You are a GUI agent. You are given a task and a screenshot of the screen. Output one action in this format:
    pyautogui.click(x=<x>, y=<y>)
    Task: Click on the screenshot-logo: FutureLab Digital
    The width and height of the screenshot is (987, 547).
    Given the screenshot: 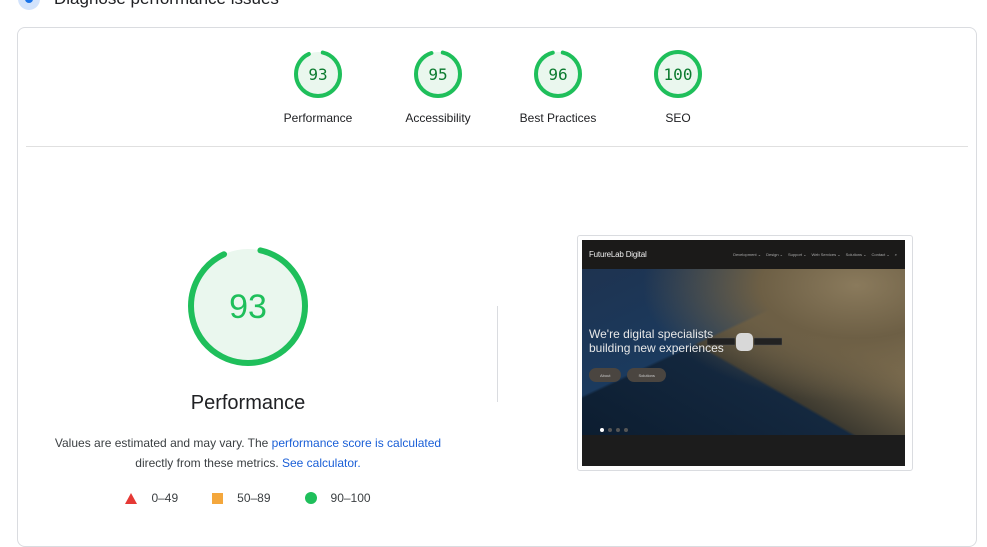 What is the action you would take?
    pyautogui.click(x=618, y=254)
    